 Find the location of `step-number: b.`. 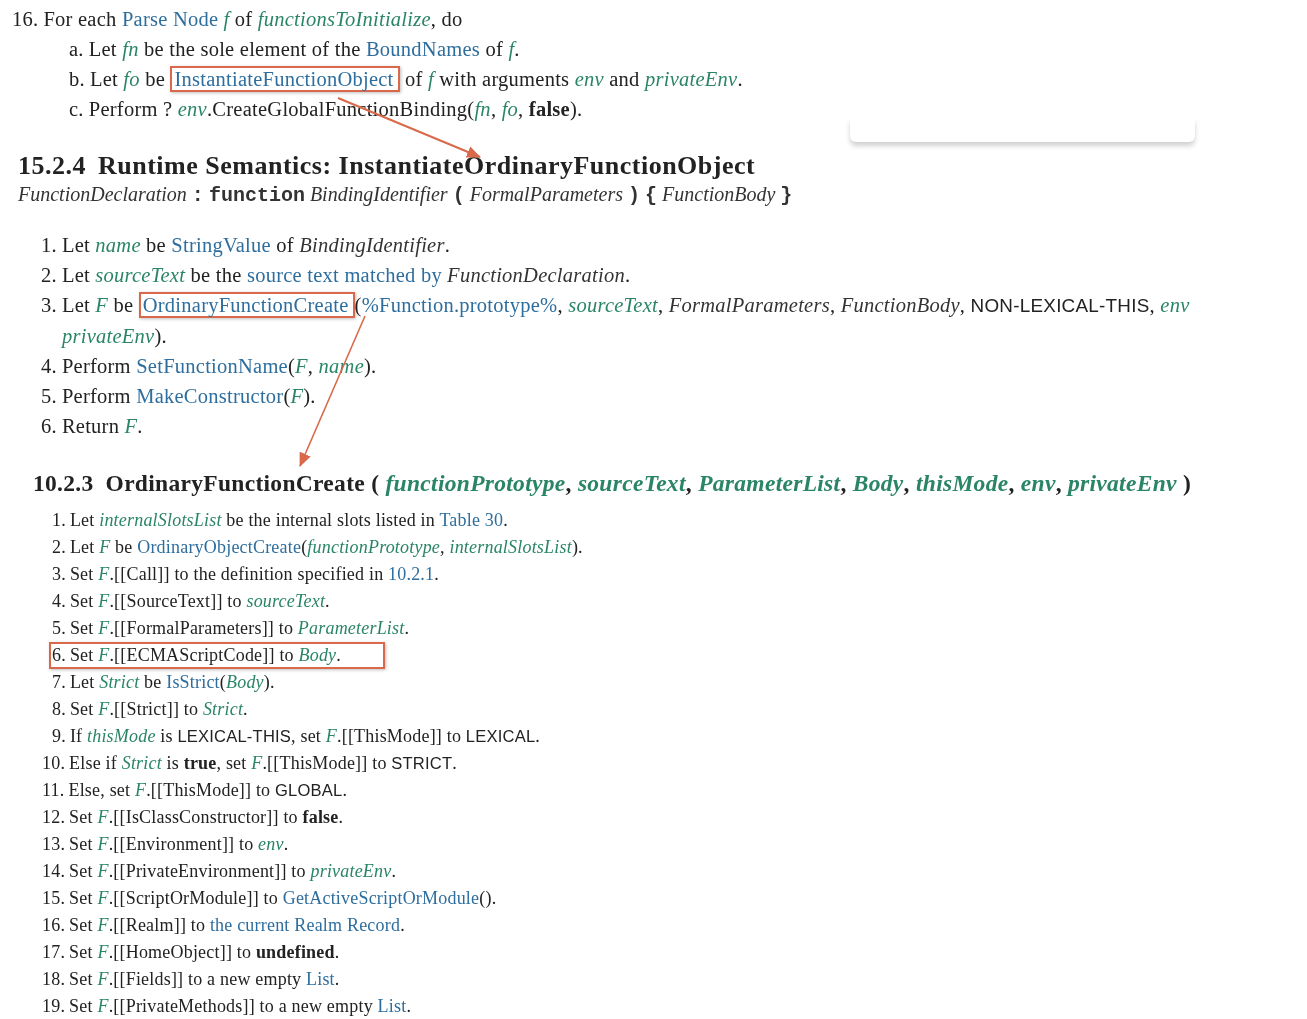

step-number: b. is located at coordinates (77, 79).